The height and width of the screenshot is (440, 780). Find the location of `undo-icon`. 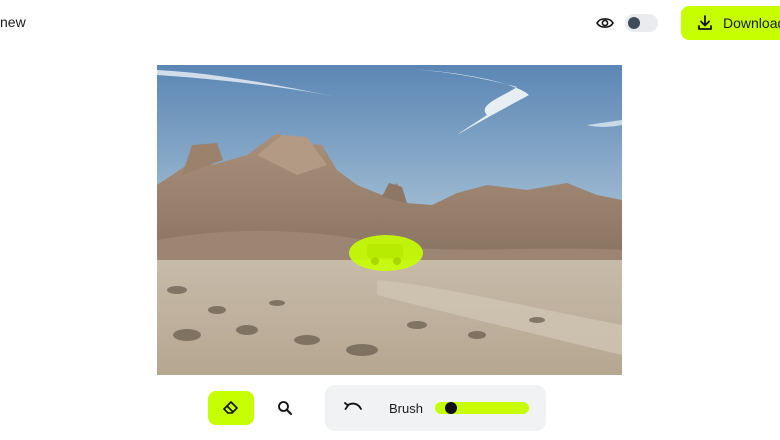

undo-icon is located at coordinates (353, 406).